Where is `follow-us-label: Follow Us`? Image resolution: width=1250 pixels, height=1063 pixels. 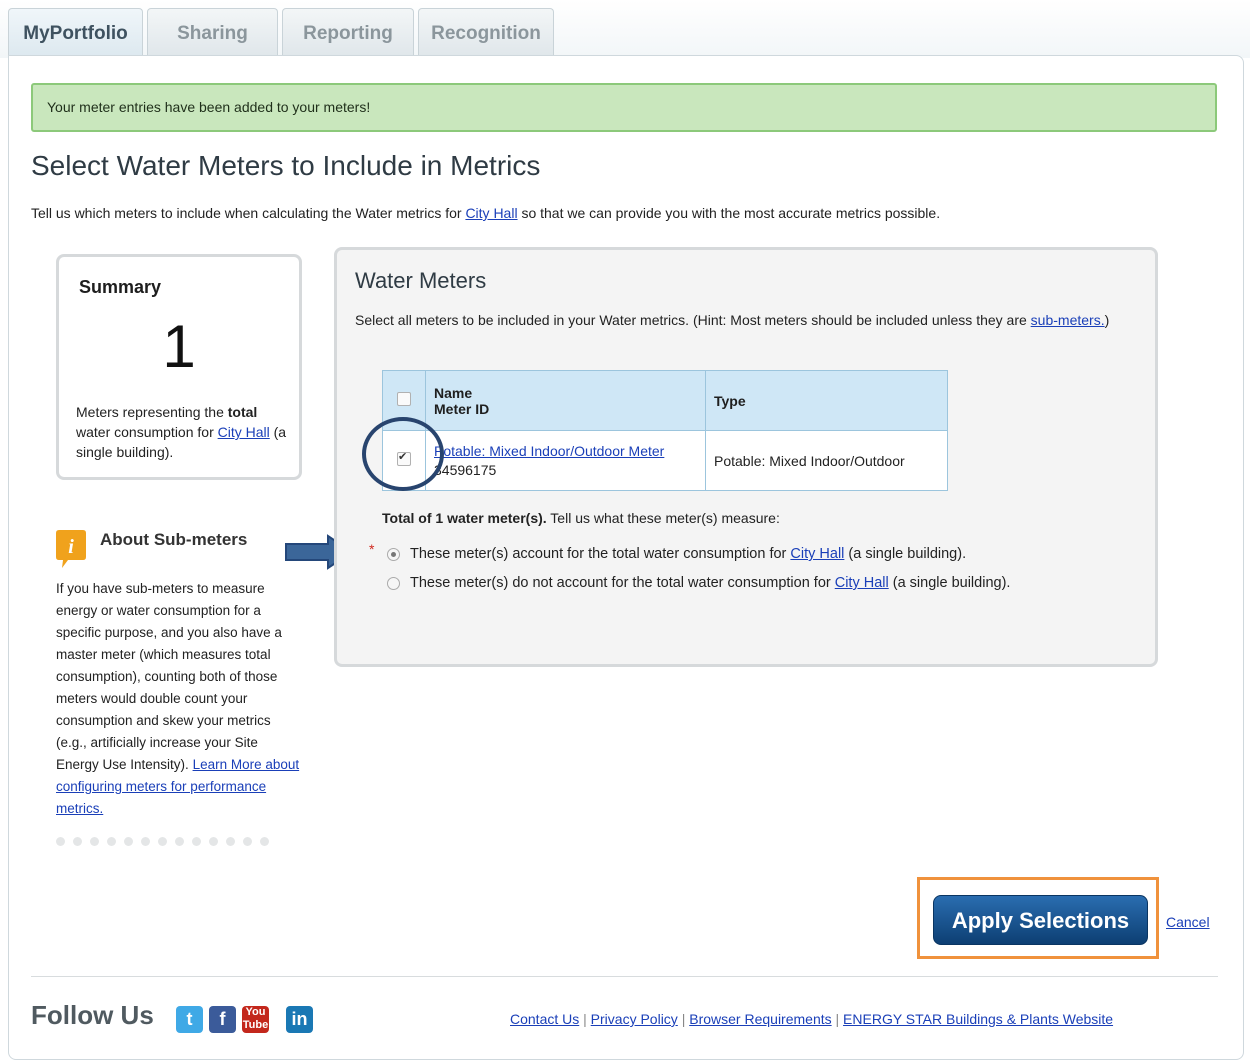
follow-us-label: Follow Us is located at coordinates (92, 1015).